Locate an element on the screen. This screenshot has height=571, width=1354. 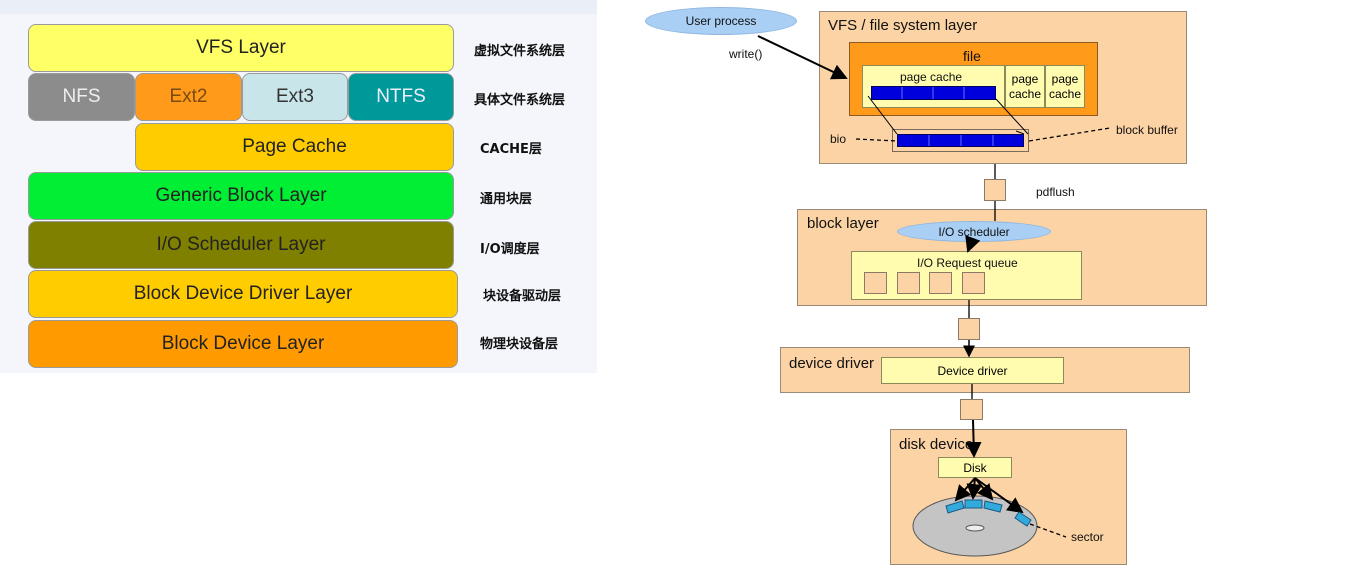
mapping-line-right is located at coordinates (1020, 132).